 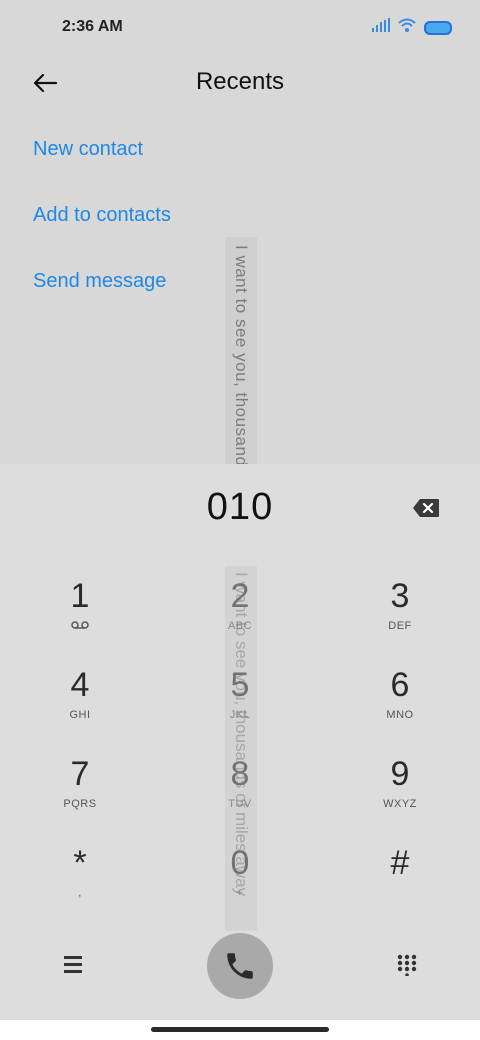 I want to click on phone-icon, so click(x=240, y=966).